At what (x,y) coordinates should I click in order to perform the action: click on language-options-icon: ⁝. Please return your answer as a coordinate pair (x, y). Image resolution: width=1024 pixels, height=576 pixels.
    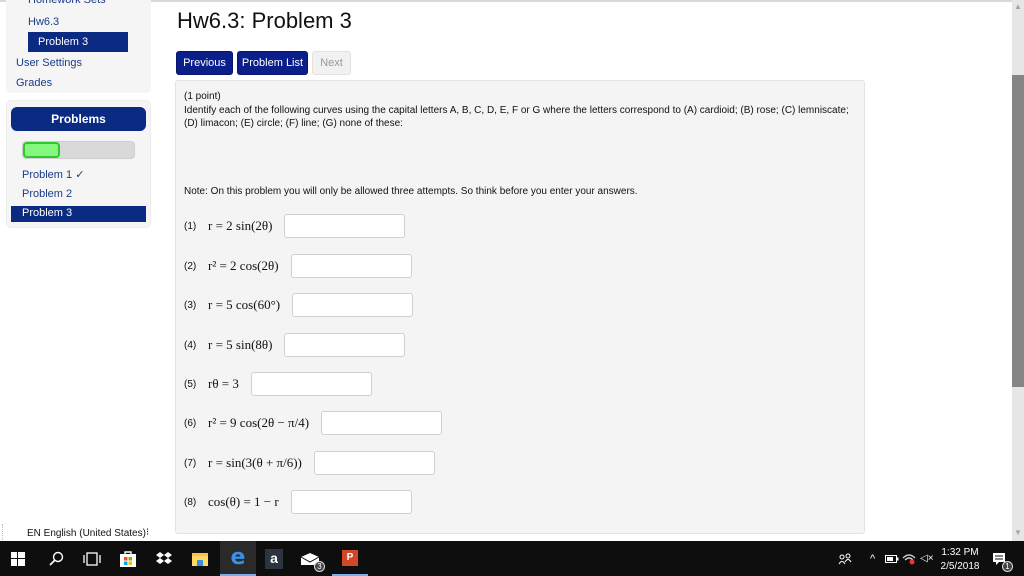
    Looking at the image, I should click on (147, 532).